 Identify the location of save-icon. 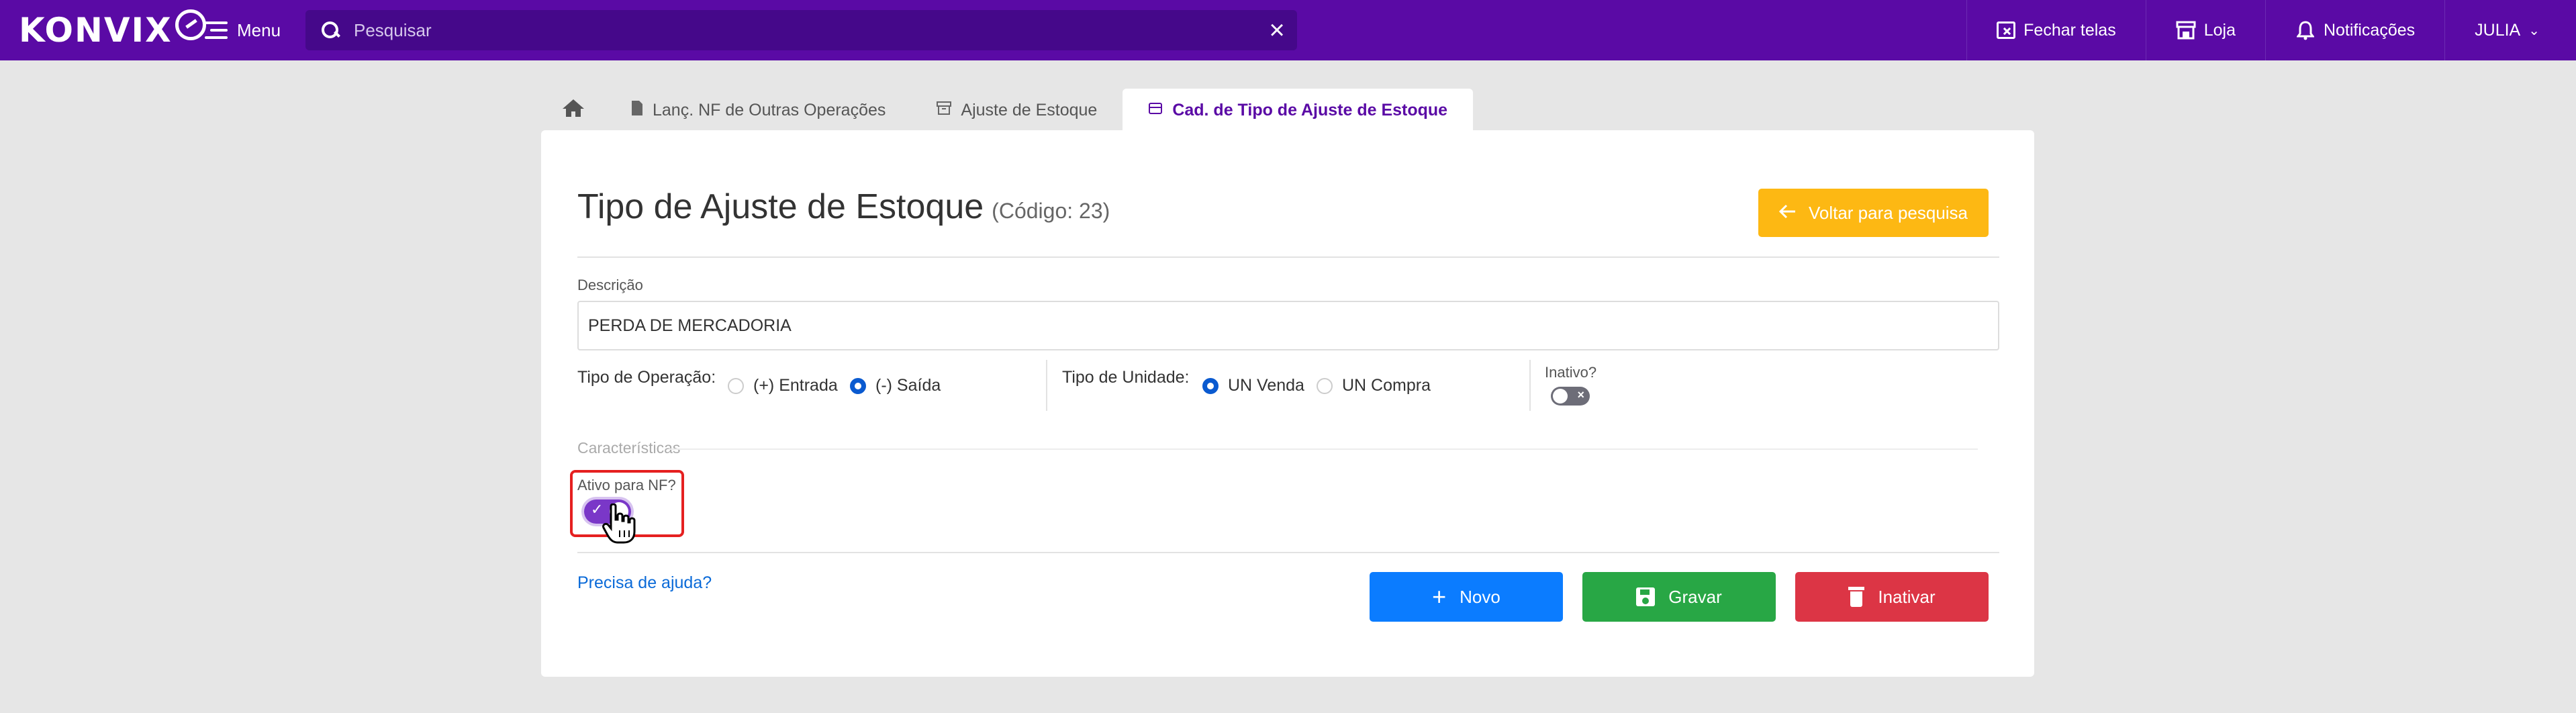
(1646, 596).